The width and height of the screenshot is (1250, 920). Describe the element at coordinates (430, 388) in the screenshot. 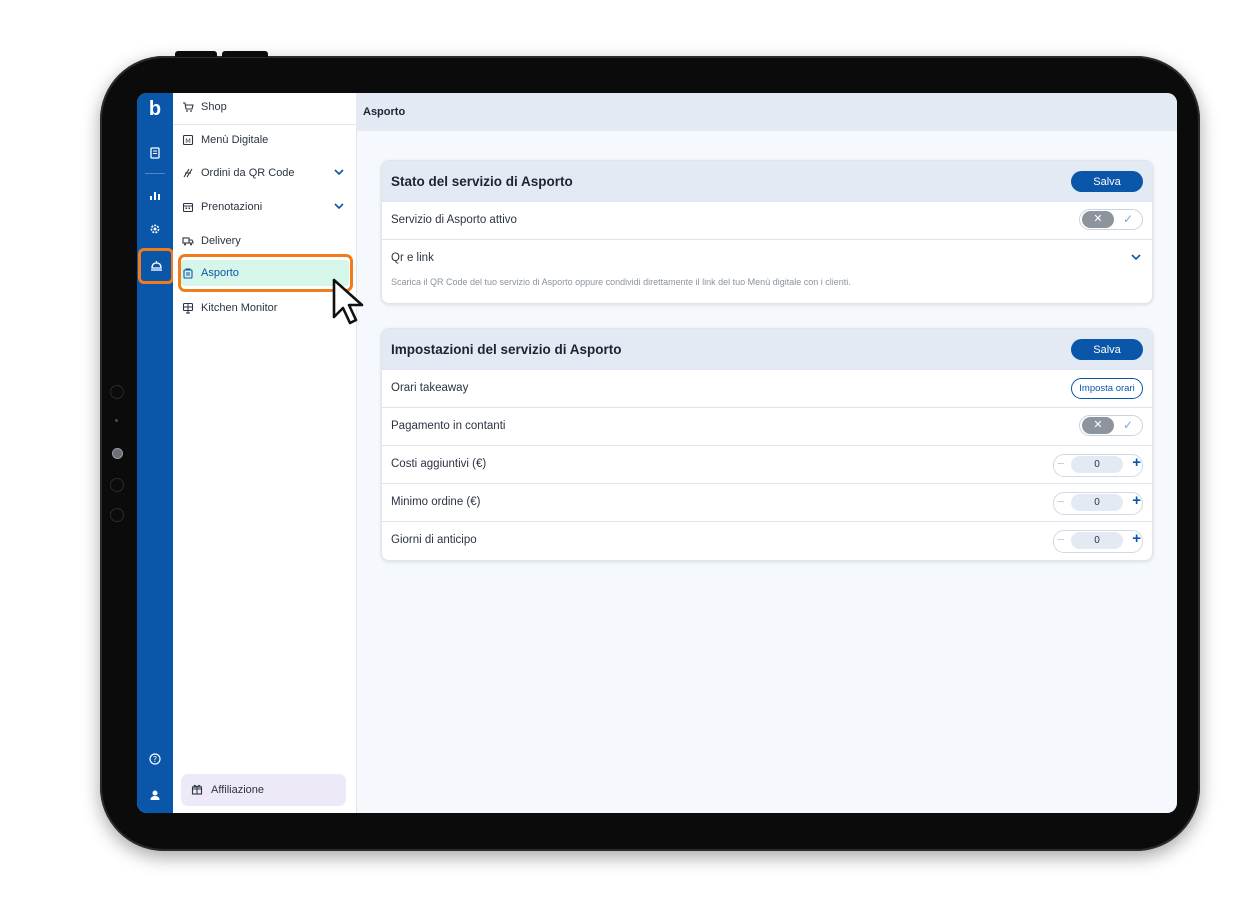

I see `row-label: Orari takeaway` at that location.